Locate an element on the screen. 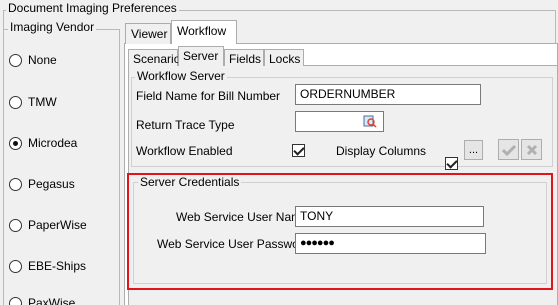 The height and width of the screenshot is (305, 558). radio-label: Pegasus is located at coordinates (51, 184).